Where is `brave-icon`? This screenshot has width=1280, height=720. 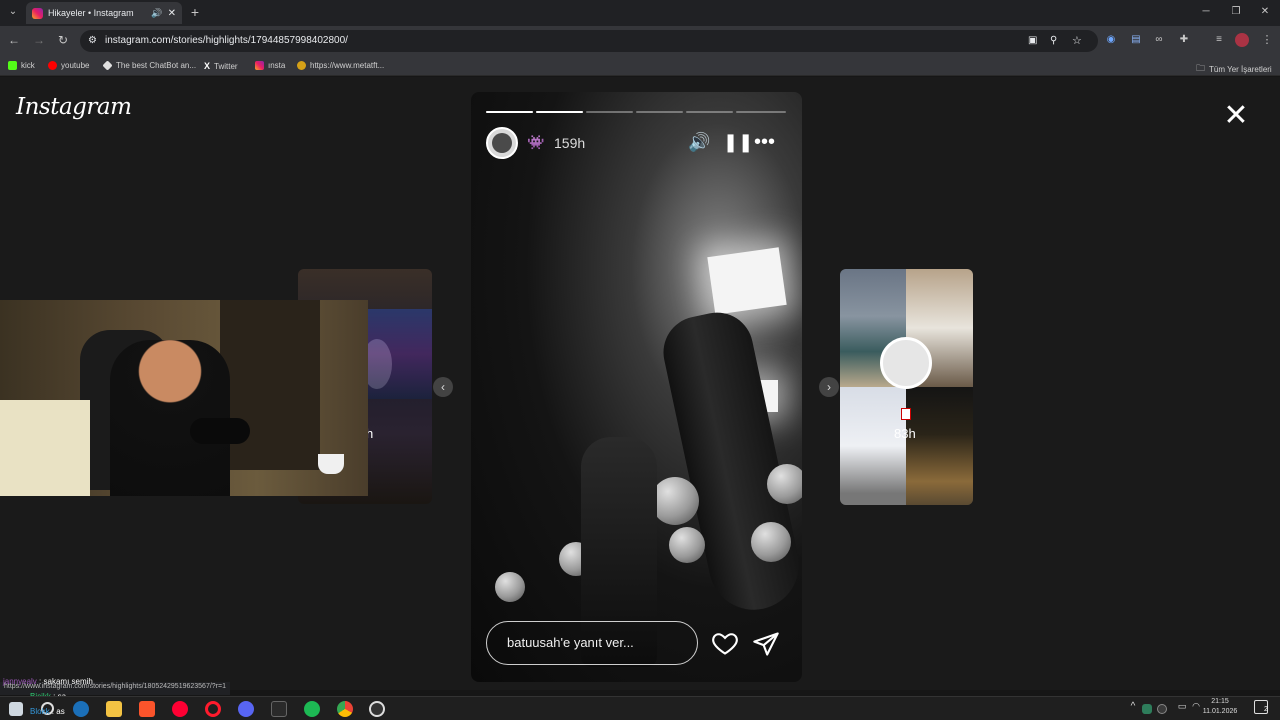
brave-icon is located at coordinates (147, 709).